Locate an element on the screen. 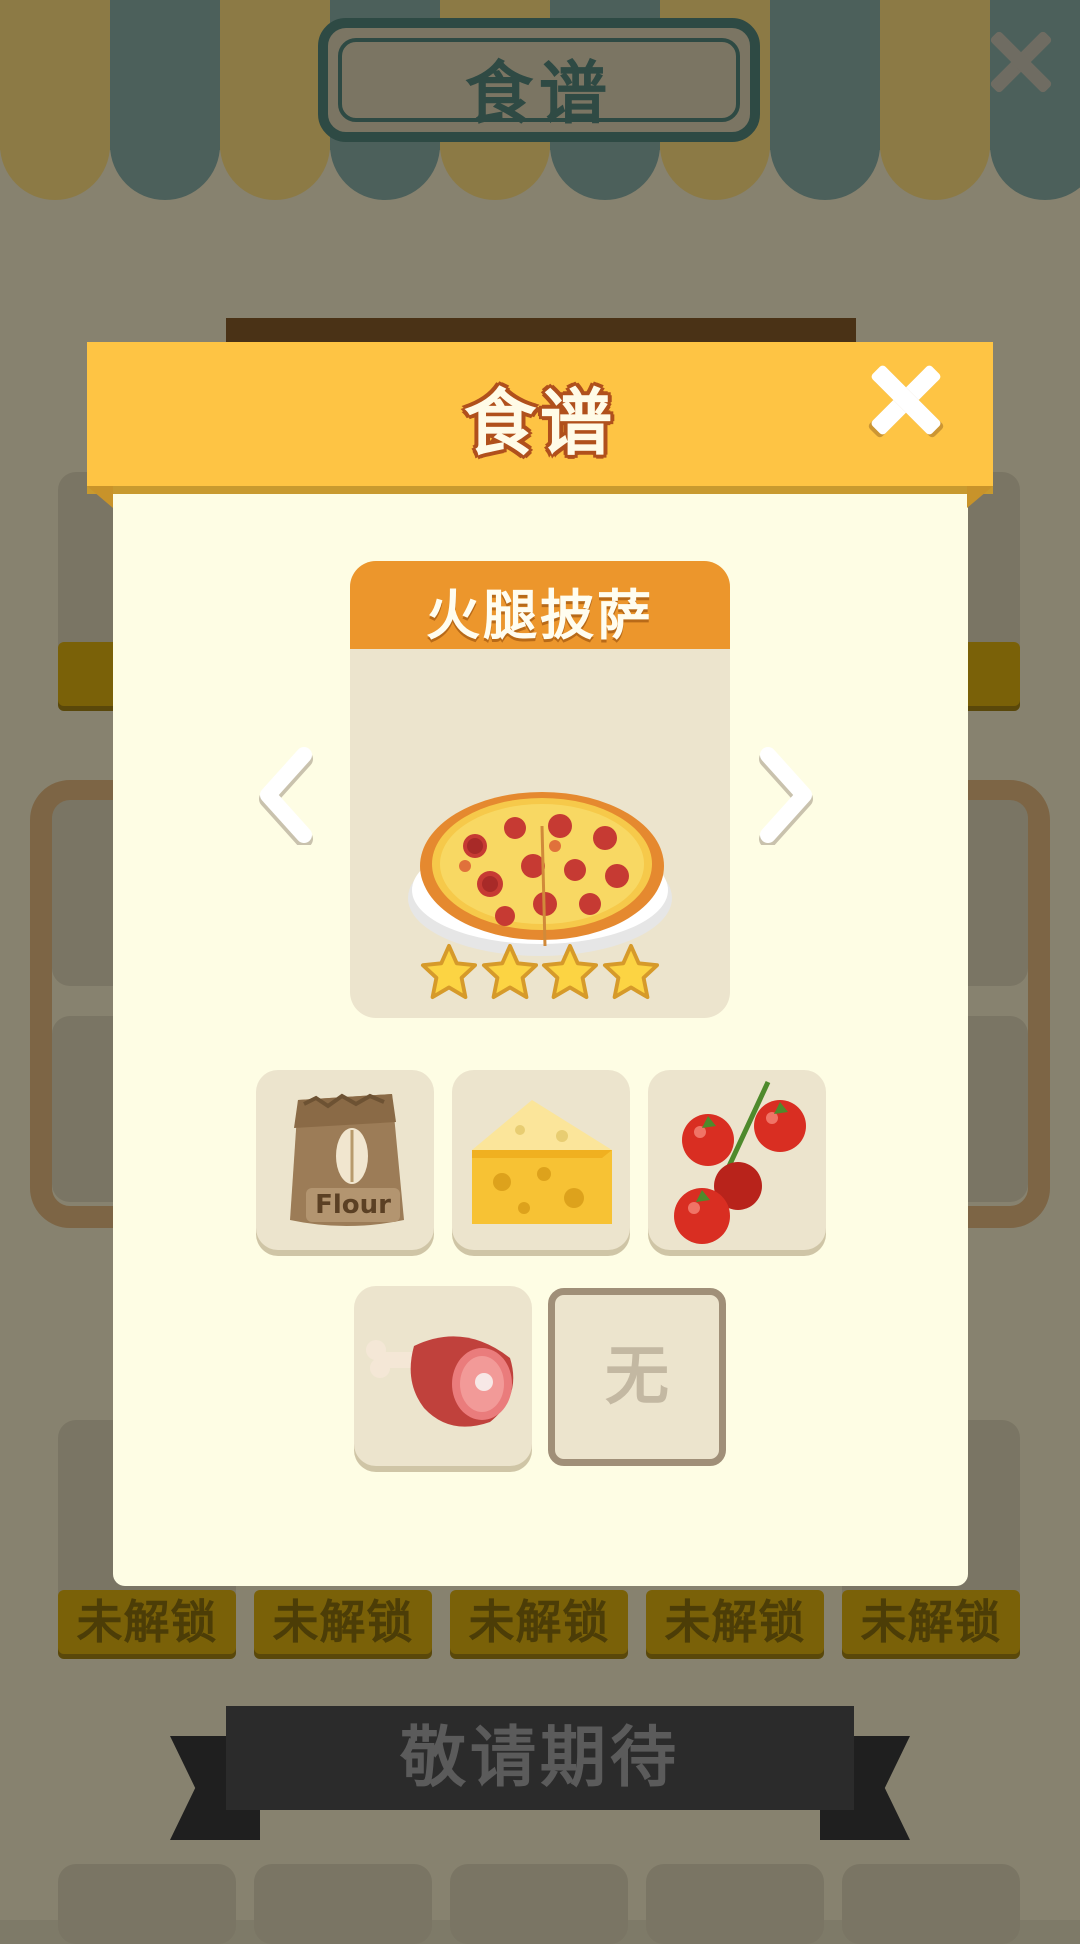  ingredient-slot-flour: Flour is located at coordinates (345, 1160).